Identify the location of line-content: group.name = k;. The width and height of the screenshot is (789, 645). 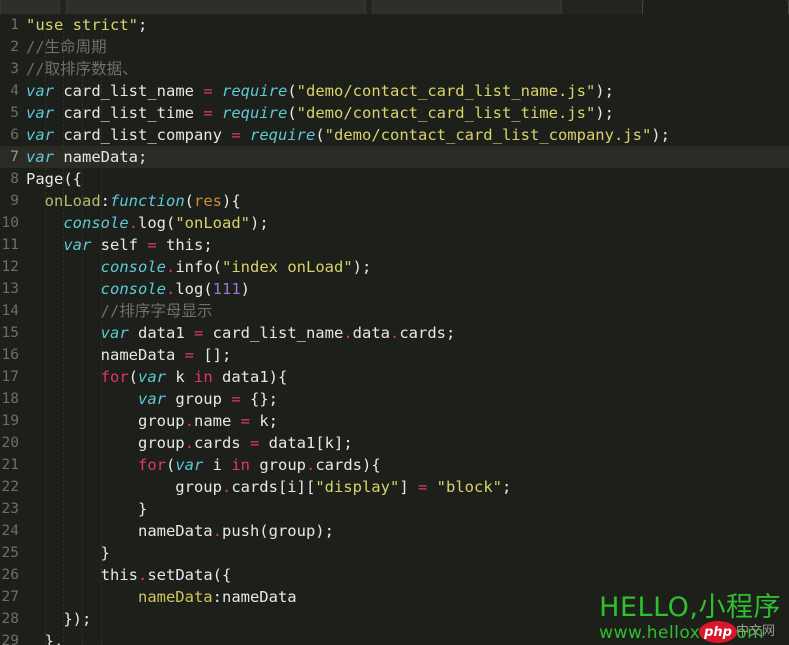
(152, 421).